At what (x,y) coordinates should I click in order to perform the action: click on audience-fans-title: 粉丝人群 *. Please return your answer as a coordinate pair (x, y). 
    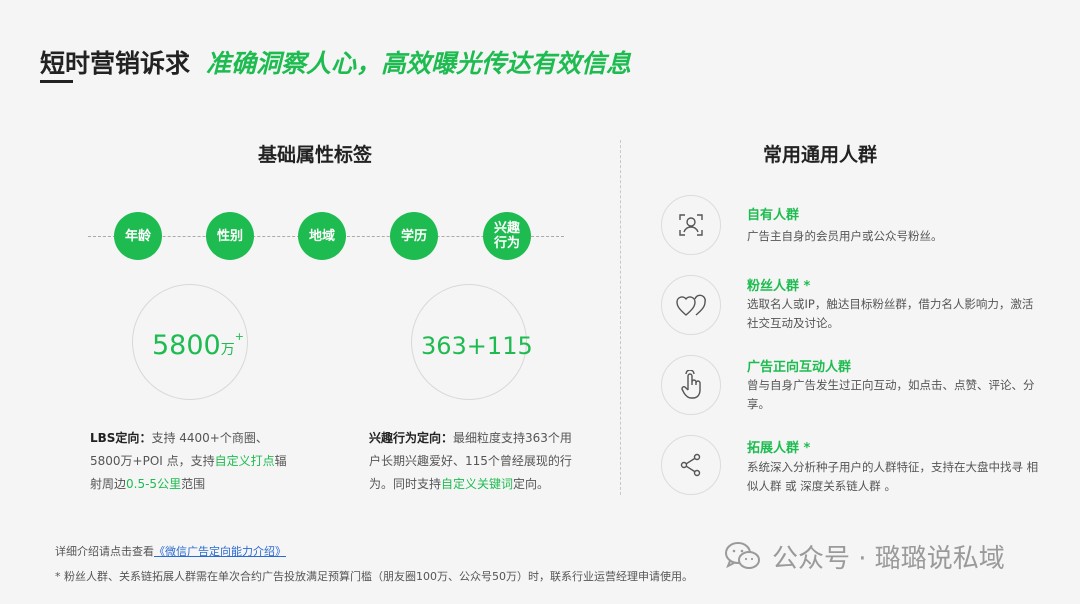
    Looking at the image, I should click on (779, 286).